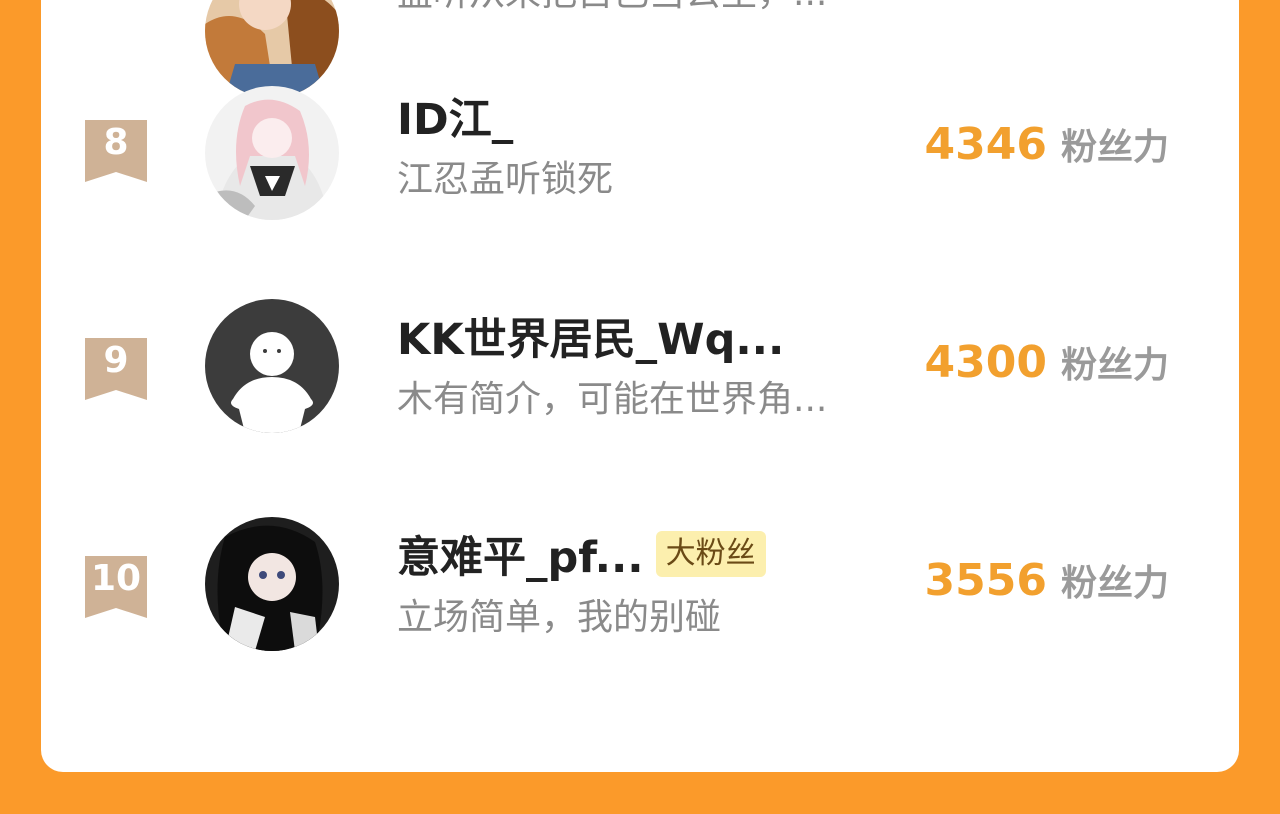 The height and width of the screenshot is (814, 1280). Describe the element at coordinates (505, 179) in the screenshot. I see `user-description: 江忍孟听锁死` at that location.